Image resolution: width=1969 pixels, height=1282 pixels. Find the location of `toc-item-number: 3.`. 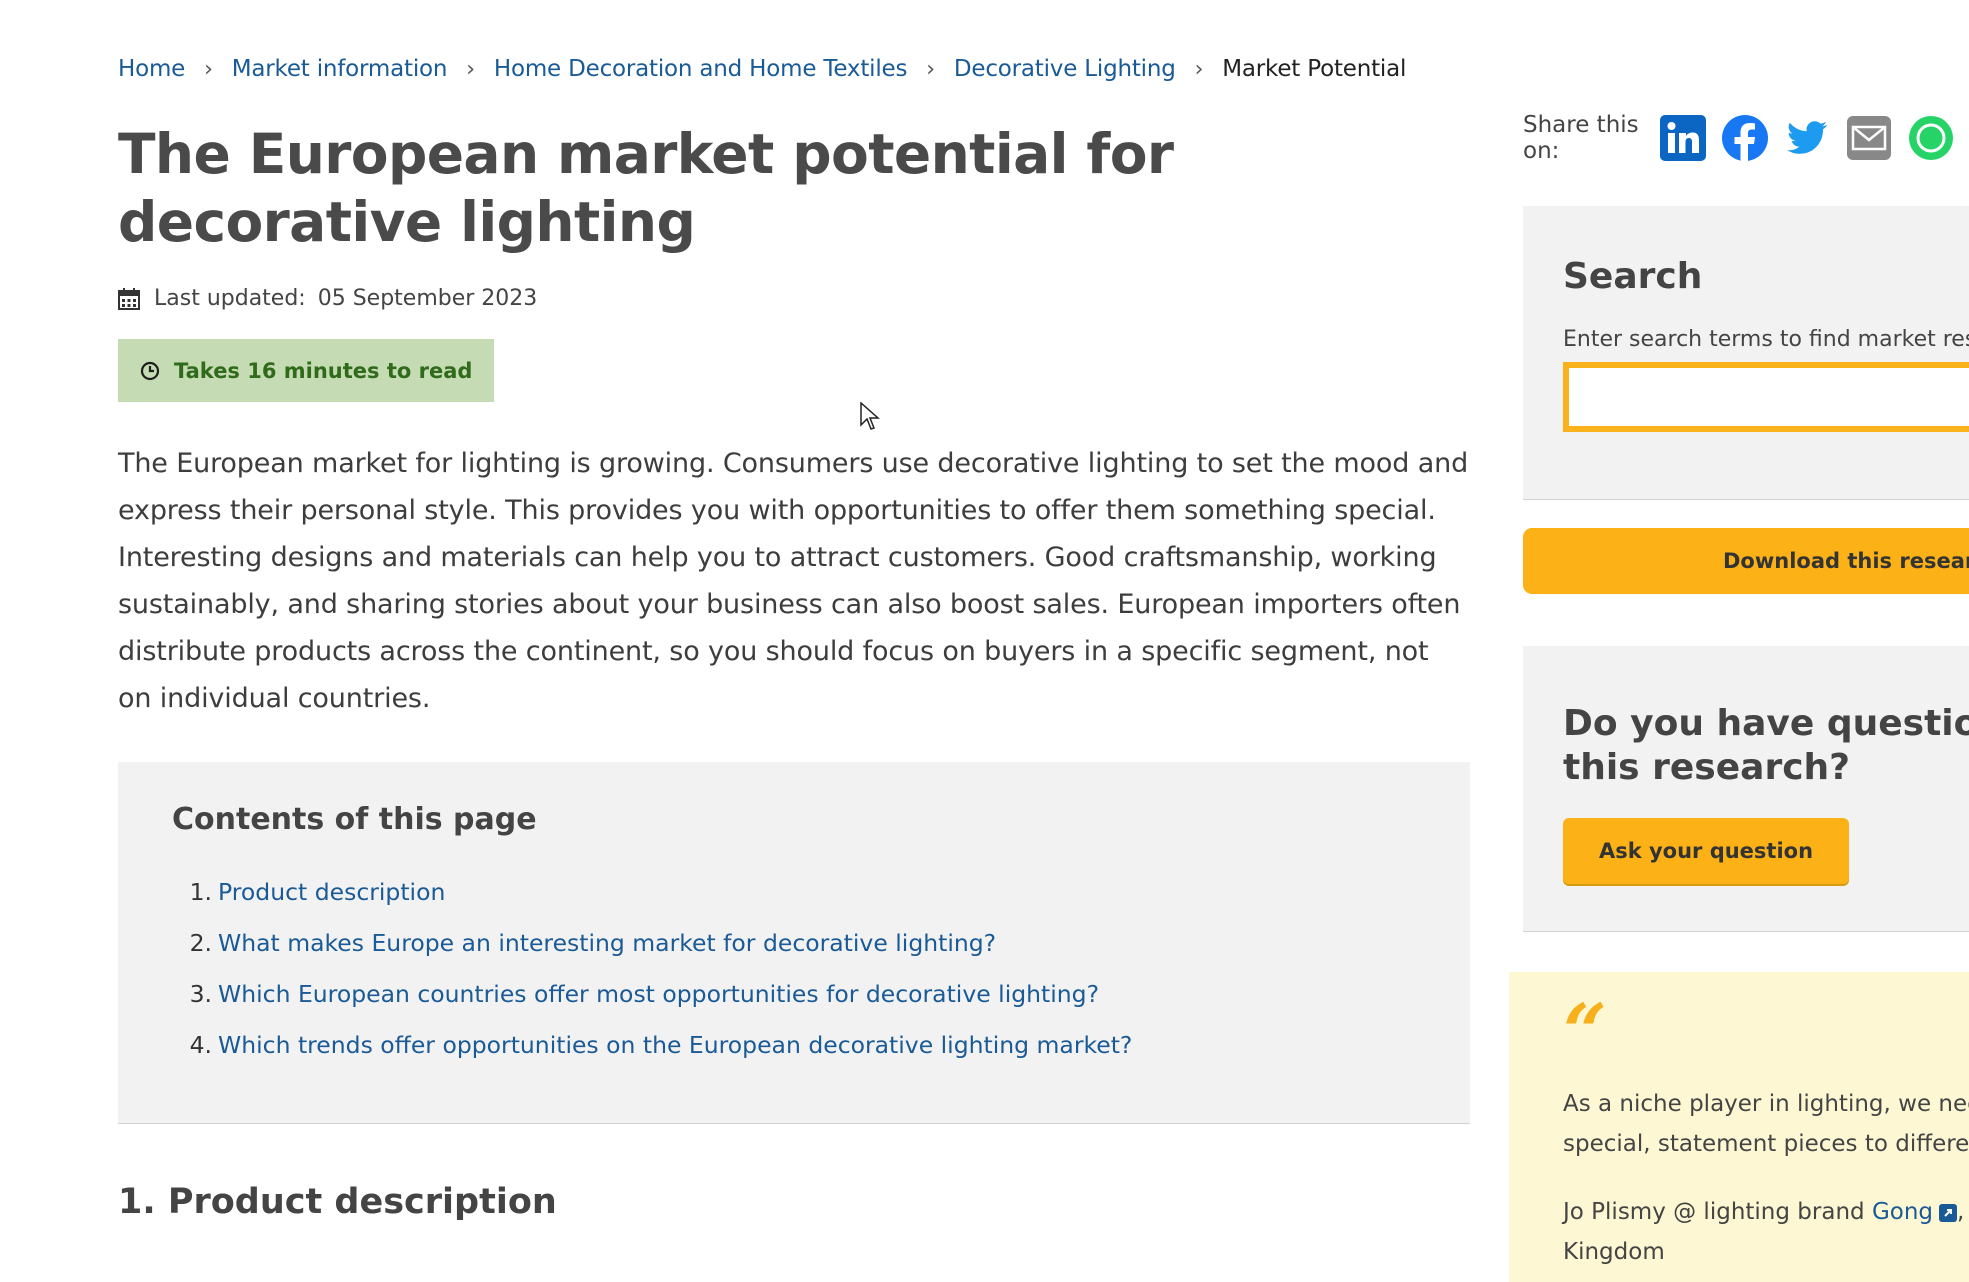

toc-item-number: 3. is located at coordinates (200, 994).